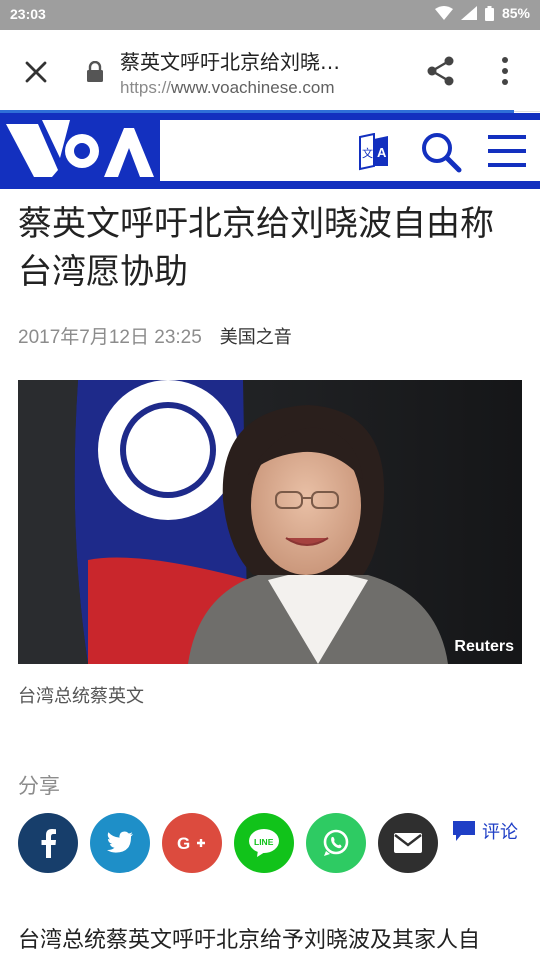 This screenshot has height=960, width=540. I want to click on header-top-line, so click(270, 116).